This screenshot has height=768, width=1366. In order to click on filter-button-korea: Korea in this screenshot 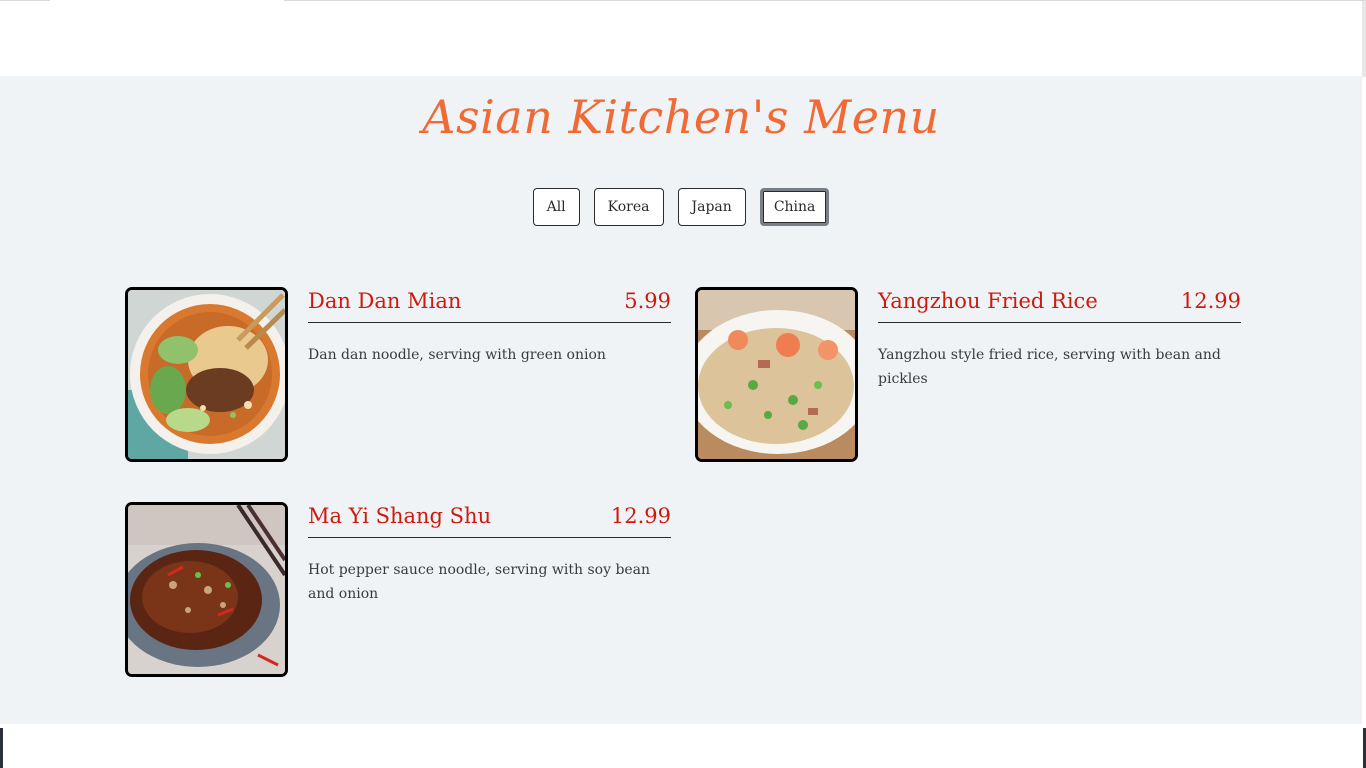, I will do `click(628, 207)`.